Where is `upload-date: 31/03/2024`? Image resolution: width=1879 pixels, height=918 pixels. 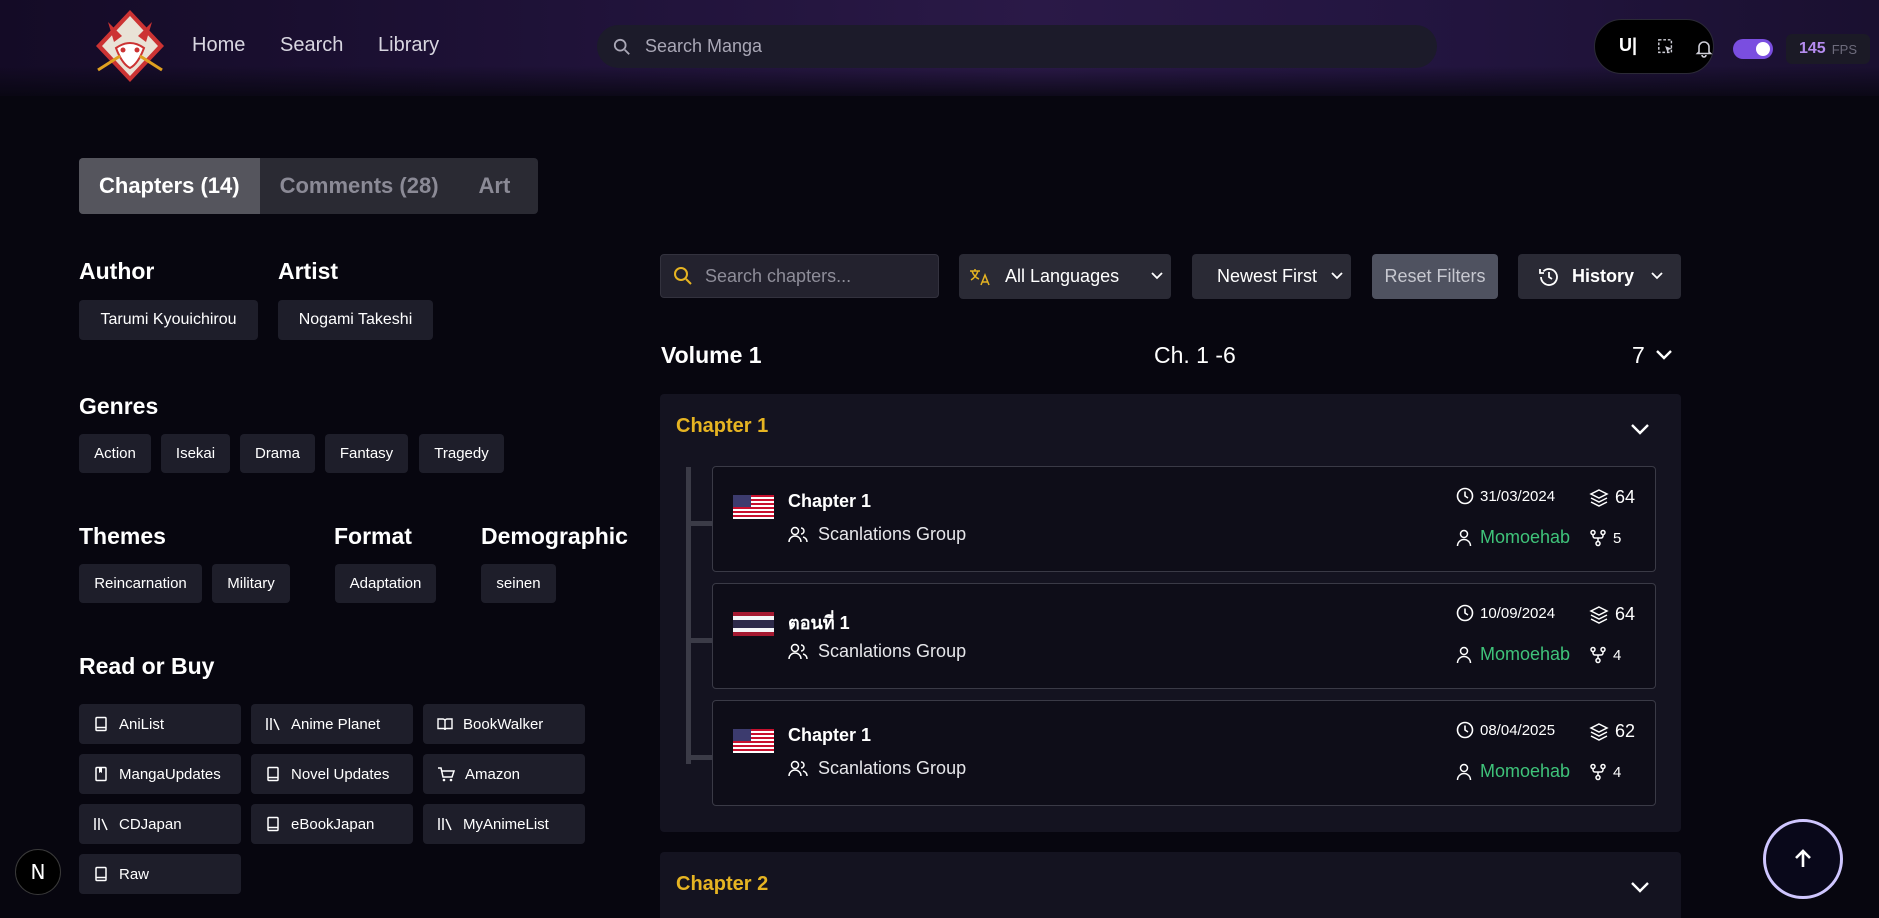 upload-date: 31/03/2024 is located at coordinates (1505, 496).